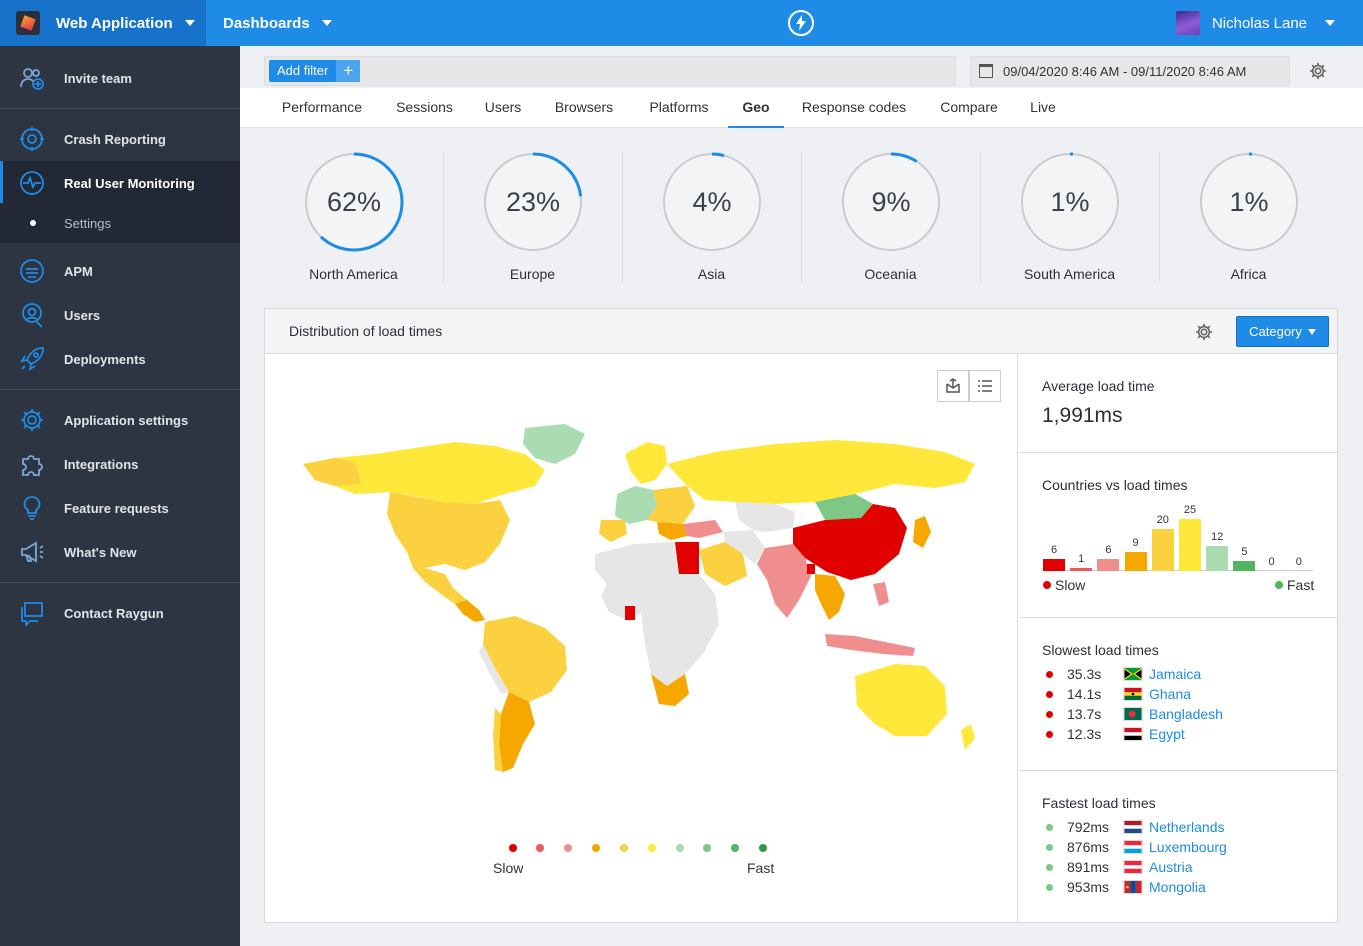 The image size is (1363, 946). What do you see at coordinates (1177, 887) in the screenshot?
I see `country-link: Mongolia` at bounding box center [1177, 887].